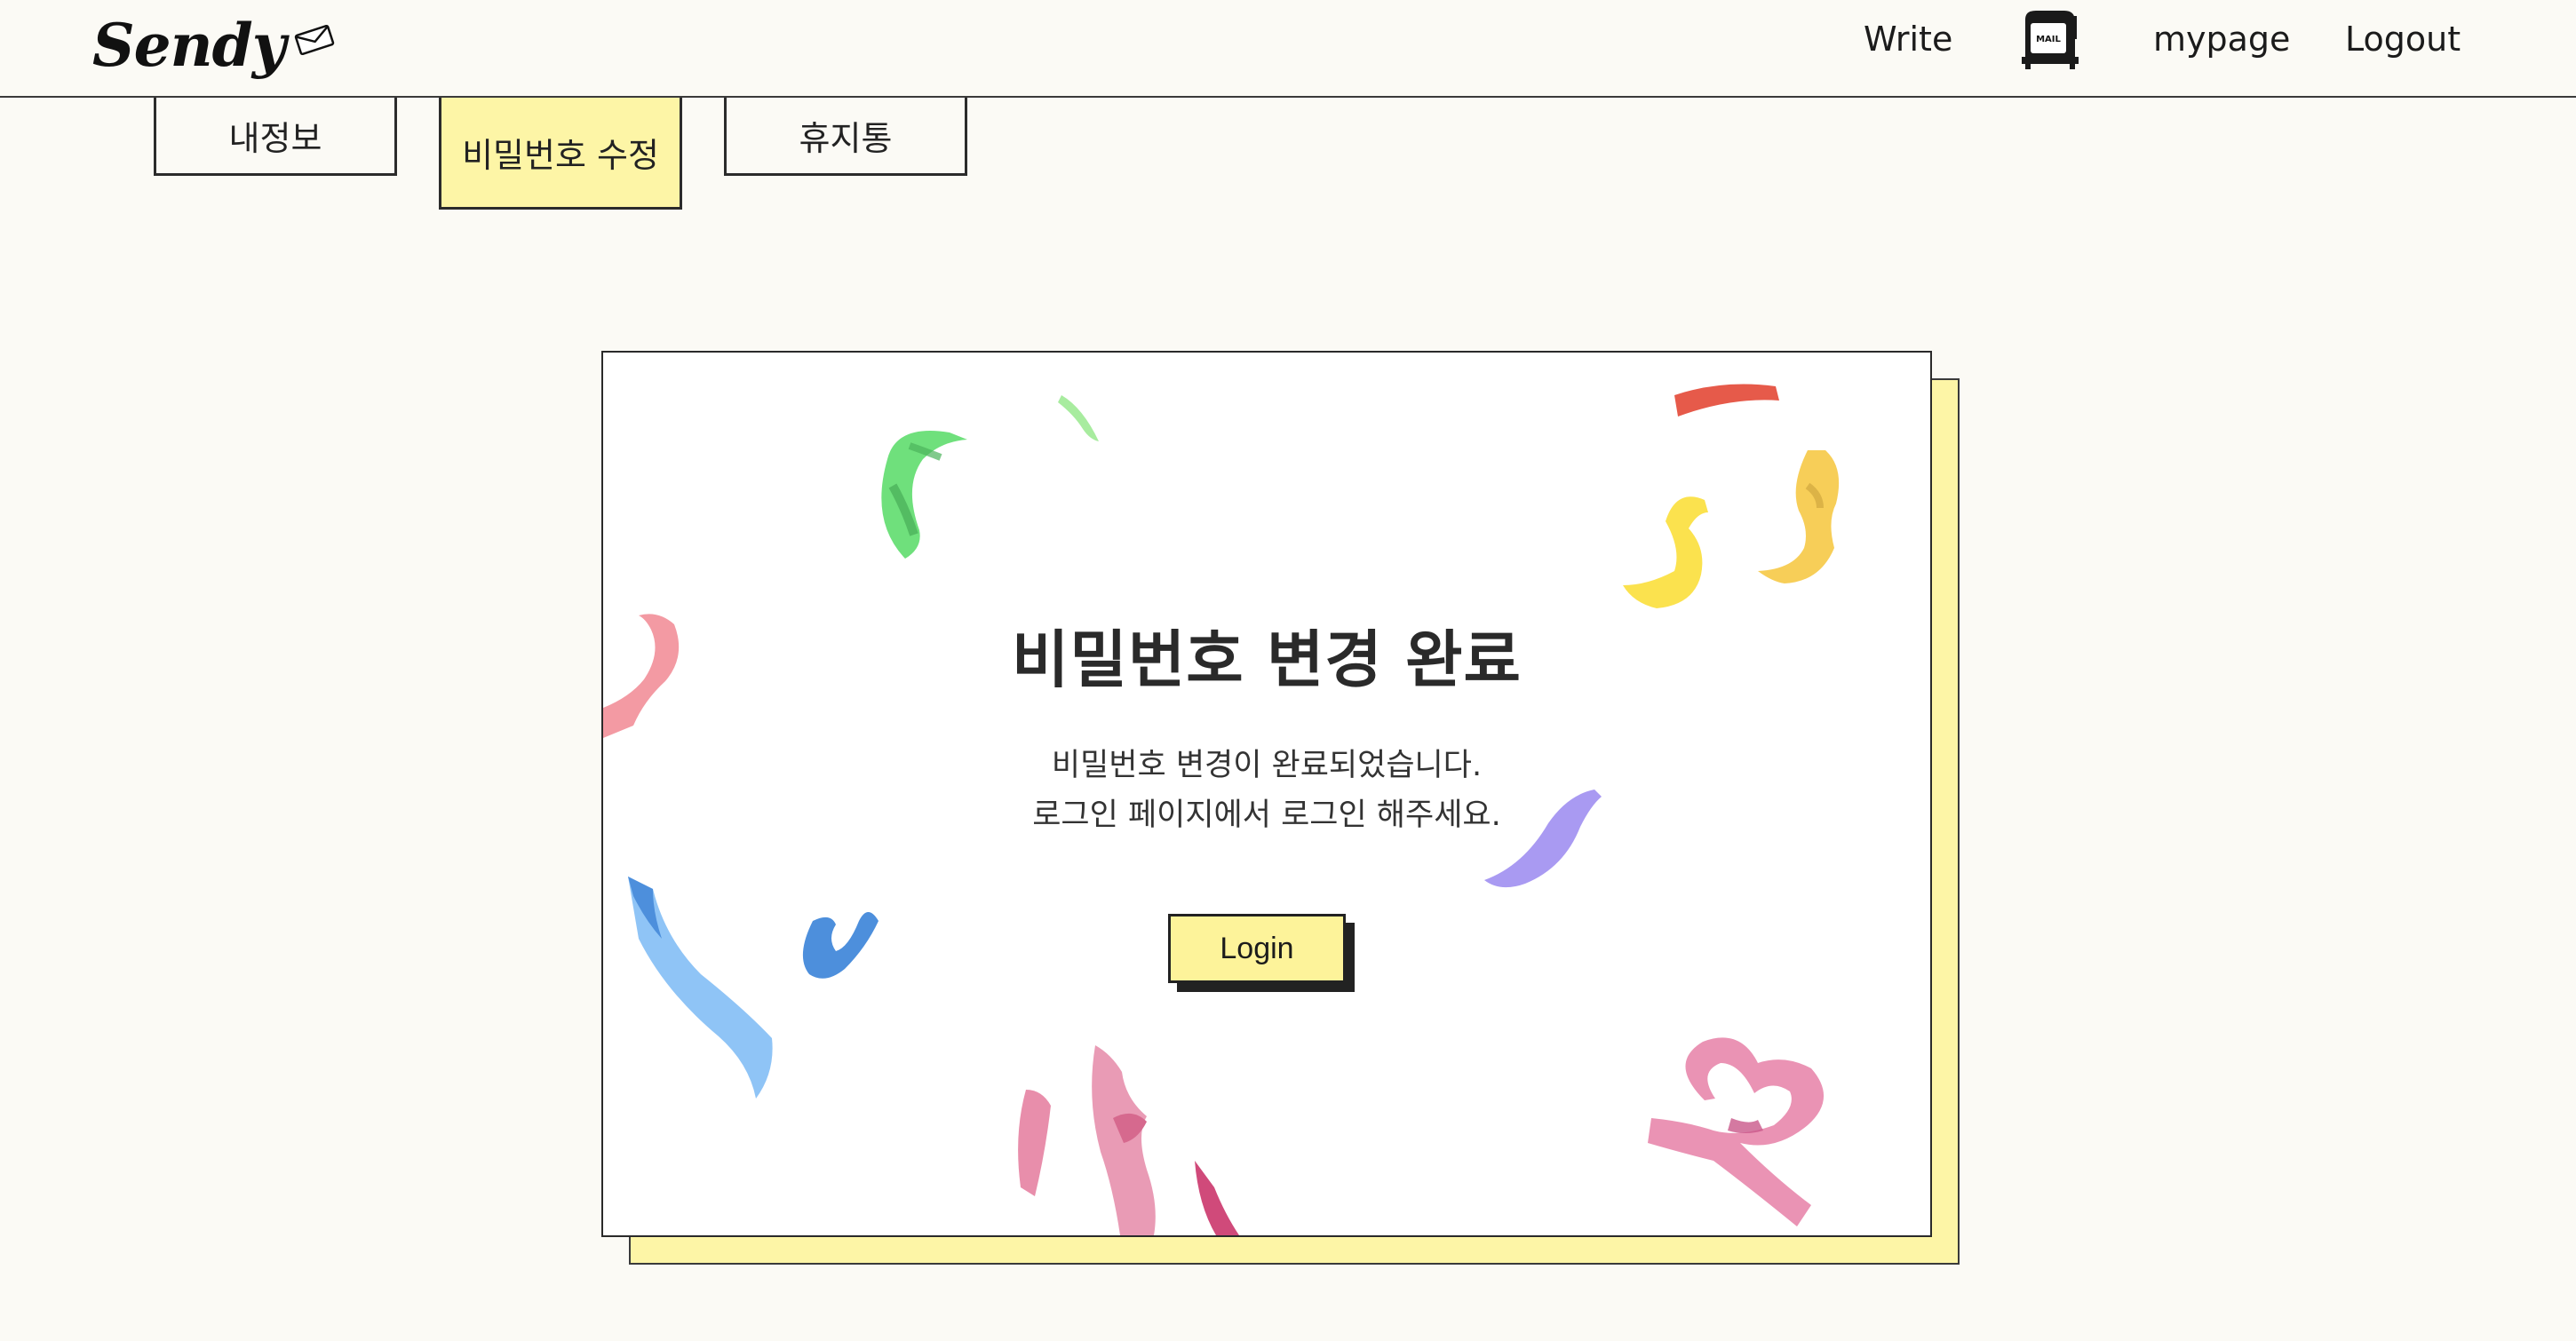 Image resolution: width=2576 pixels, height=1341 pixels. I want to click on login-button: Login, so click(1257, 948).